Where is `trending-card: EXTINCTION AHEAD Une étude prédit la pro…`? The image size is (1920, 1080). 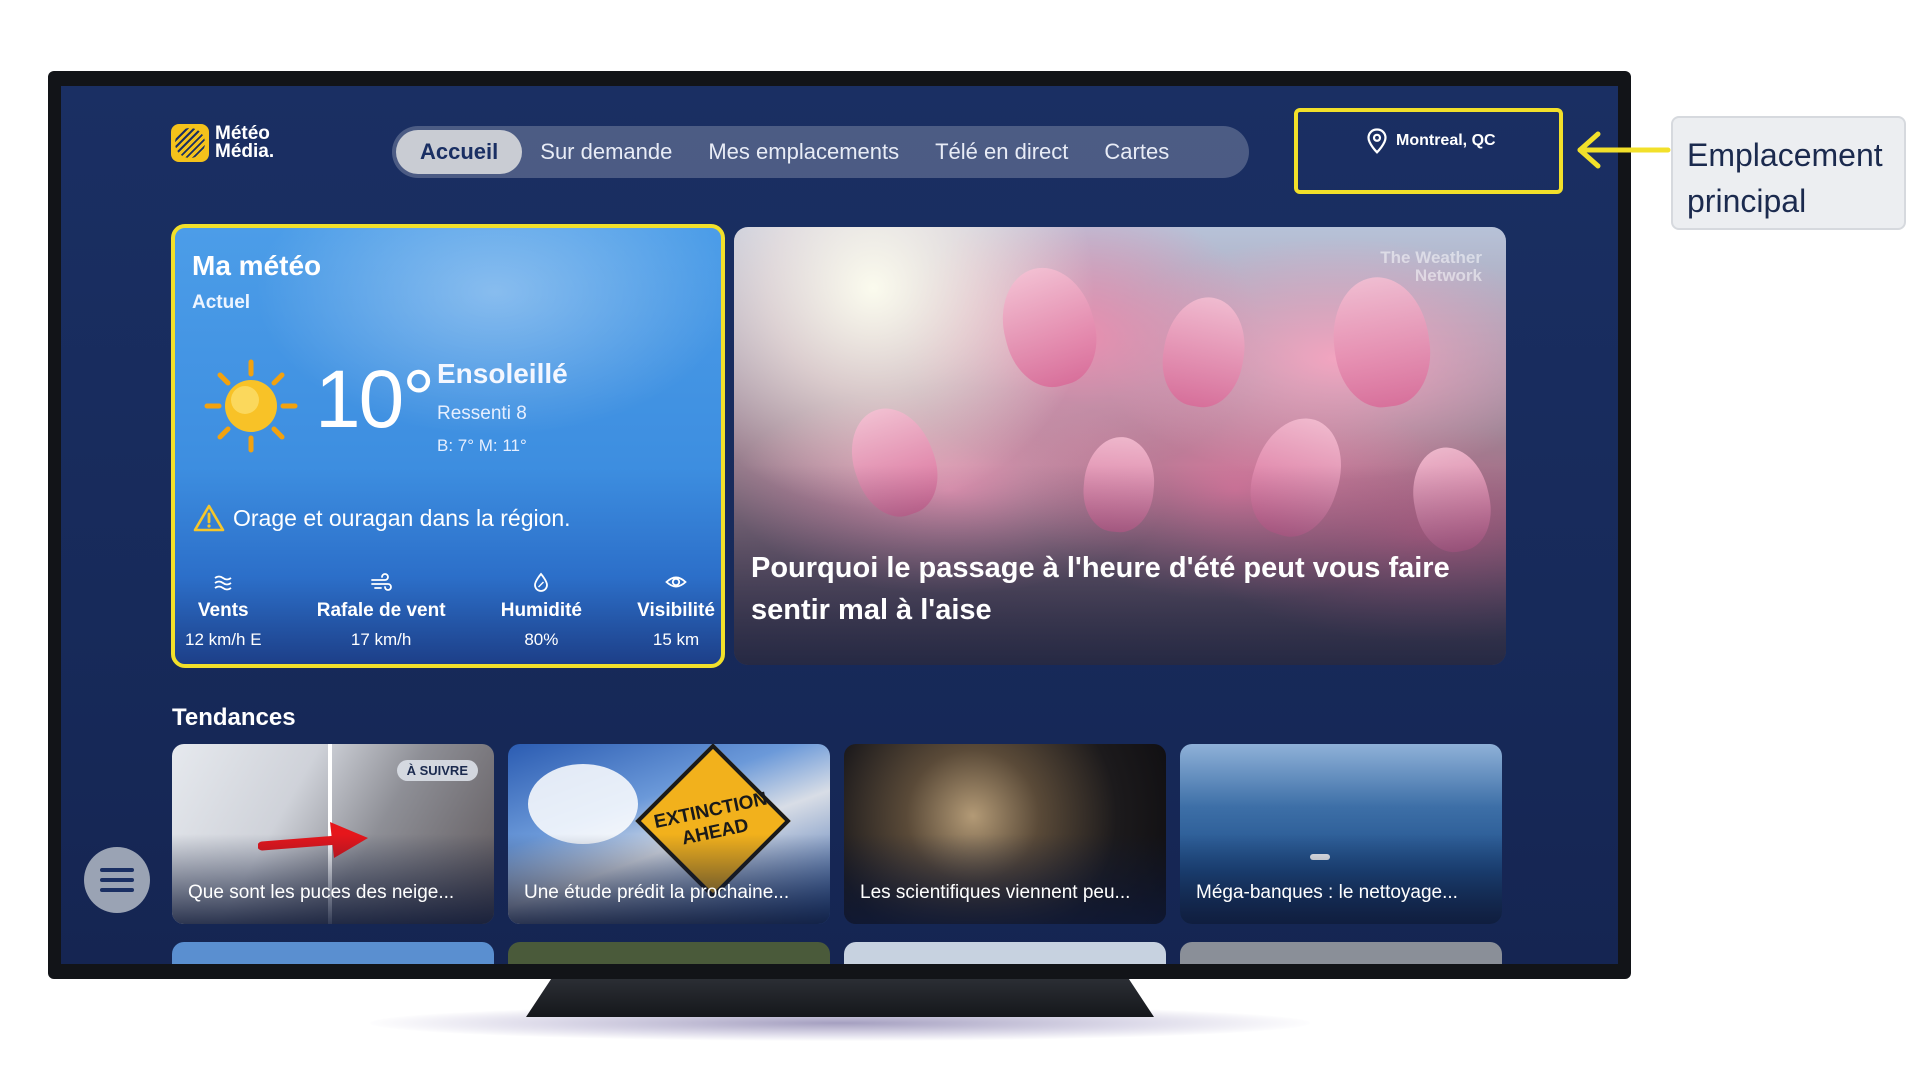 trending-card: EXTINCTION AHEAD Une étude prédit la pro… is located at coordinates (669, 834).